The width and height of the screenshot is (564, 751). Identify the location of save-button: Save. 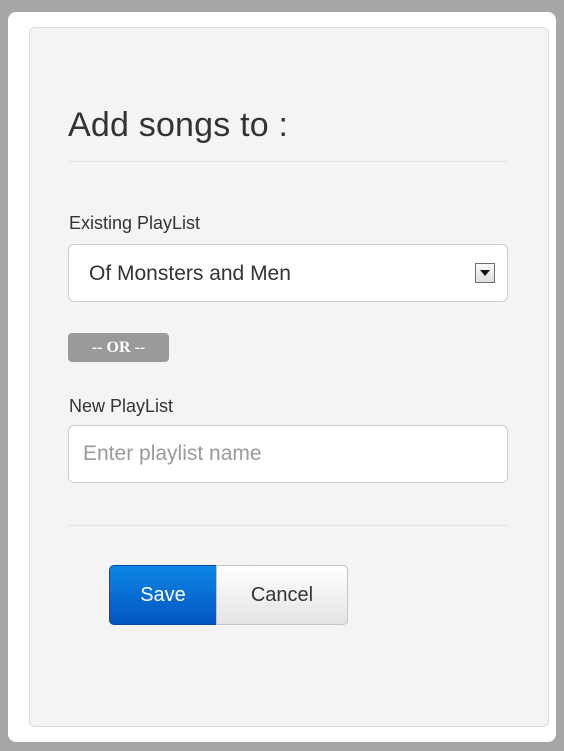
(163, 595).